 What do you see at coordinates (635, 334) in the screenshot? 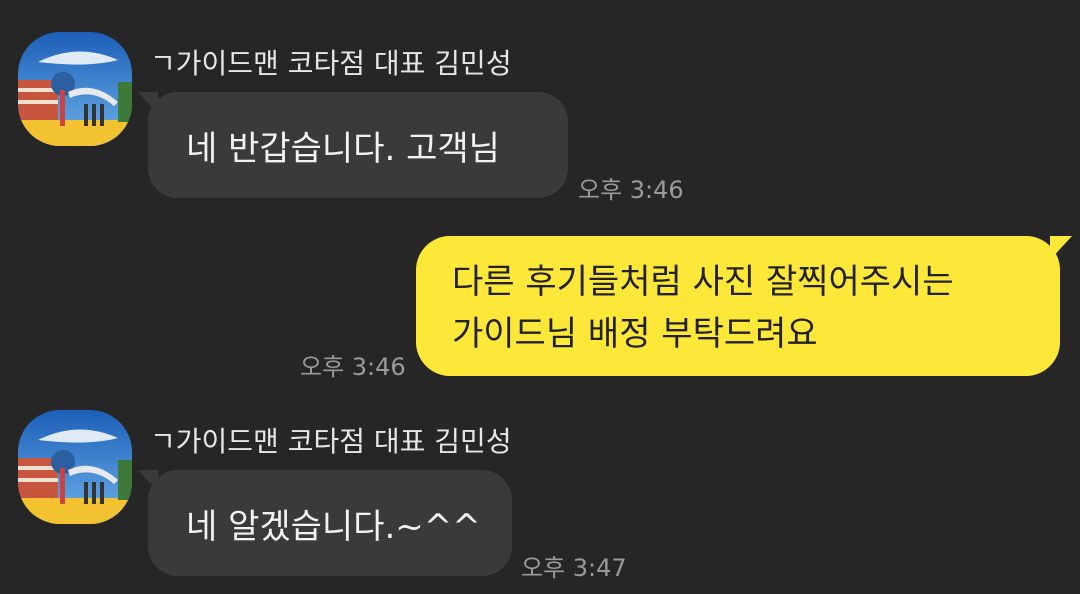
I see `message-text-line: 가이드님 배정 부탁드려요` at bounding box center [635, 334].